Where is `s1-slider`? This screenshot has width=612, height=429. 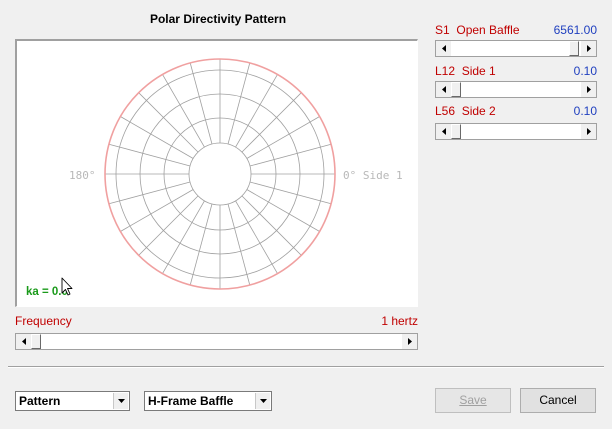
s1-slider is located at coordinates (516, 48).